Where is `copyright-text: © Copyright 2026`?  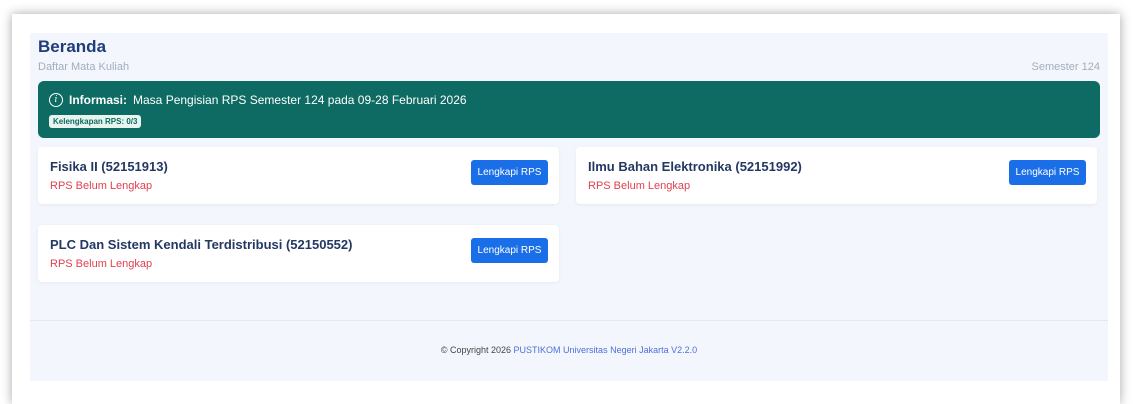
copyright-text: © Copyright 2026 is located at coordinates (476, 350).